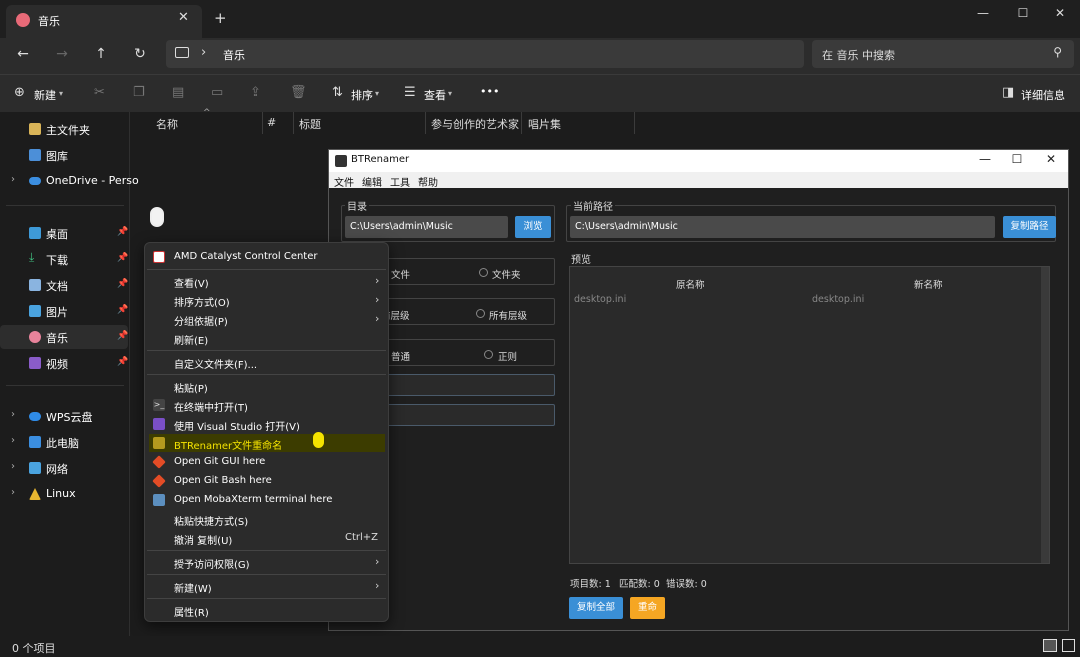 The image size is (1080, 657). I want to click on menu-item-open-mobaxterm: Open MobaXterm terminal here, so click(267, 500).